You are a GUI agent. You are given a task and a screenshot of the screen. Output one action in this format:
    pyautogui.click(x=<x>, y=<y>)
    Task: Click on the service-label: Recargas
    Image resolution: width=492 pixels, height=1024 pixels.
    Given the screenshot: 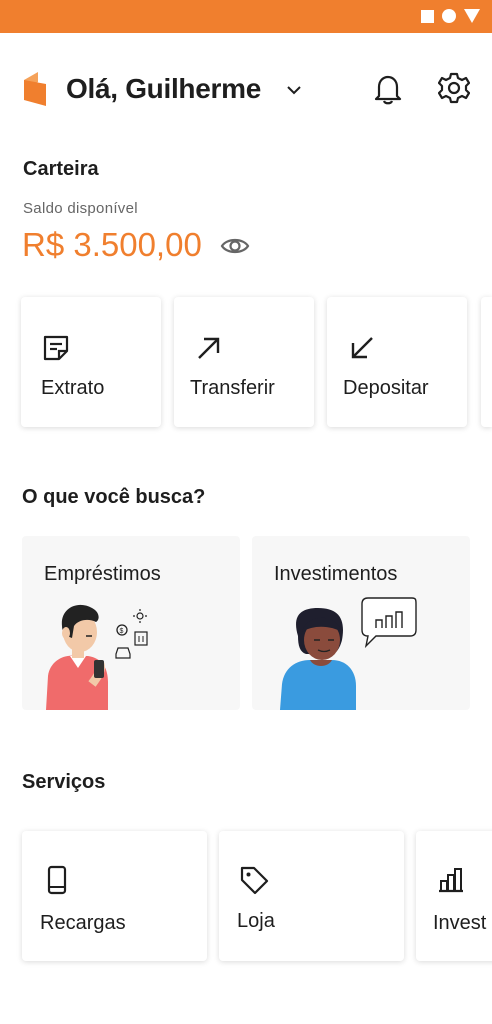 What is the action you would take?
    pyautogui.click(x=83, y=923)
    